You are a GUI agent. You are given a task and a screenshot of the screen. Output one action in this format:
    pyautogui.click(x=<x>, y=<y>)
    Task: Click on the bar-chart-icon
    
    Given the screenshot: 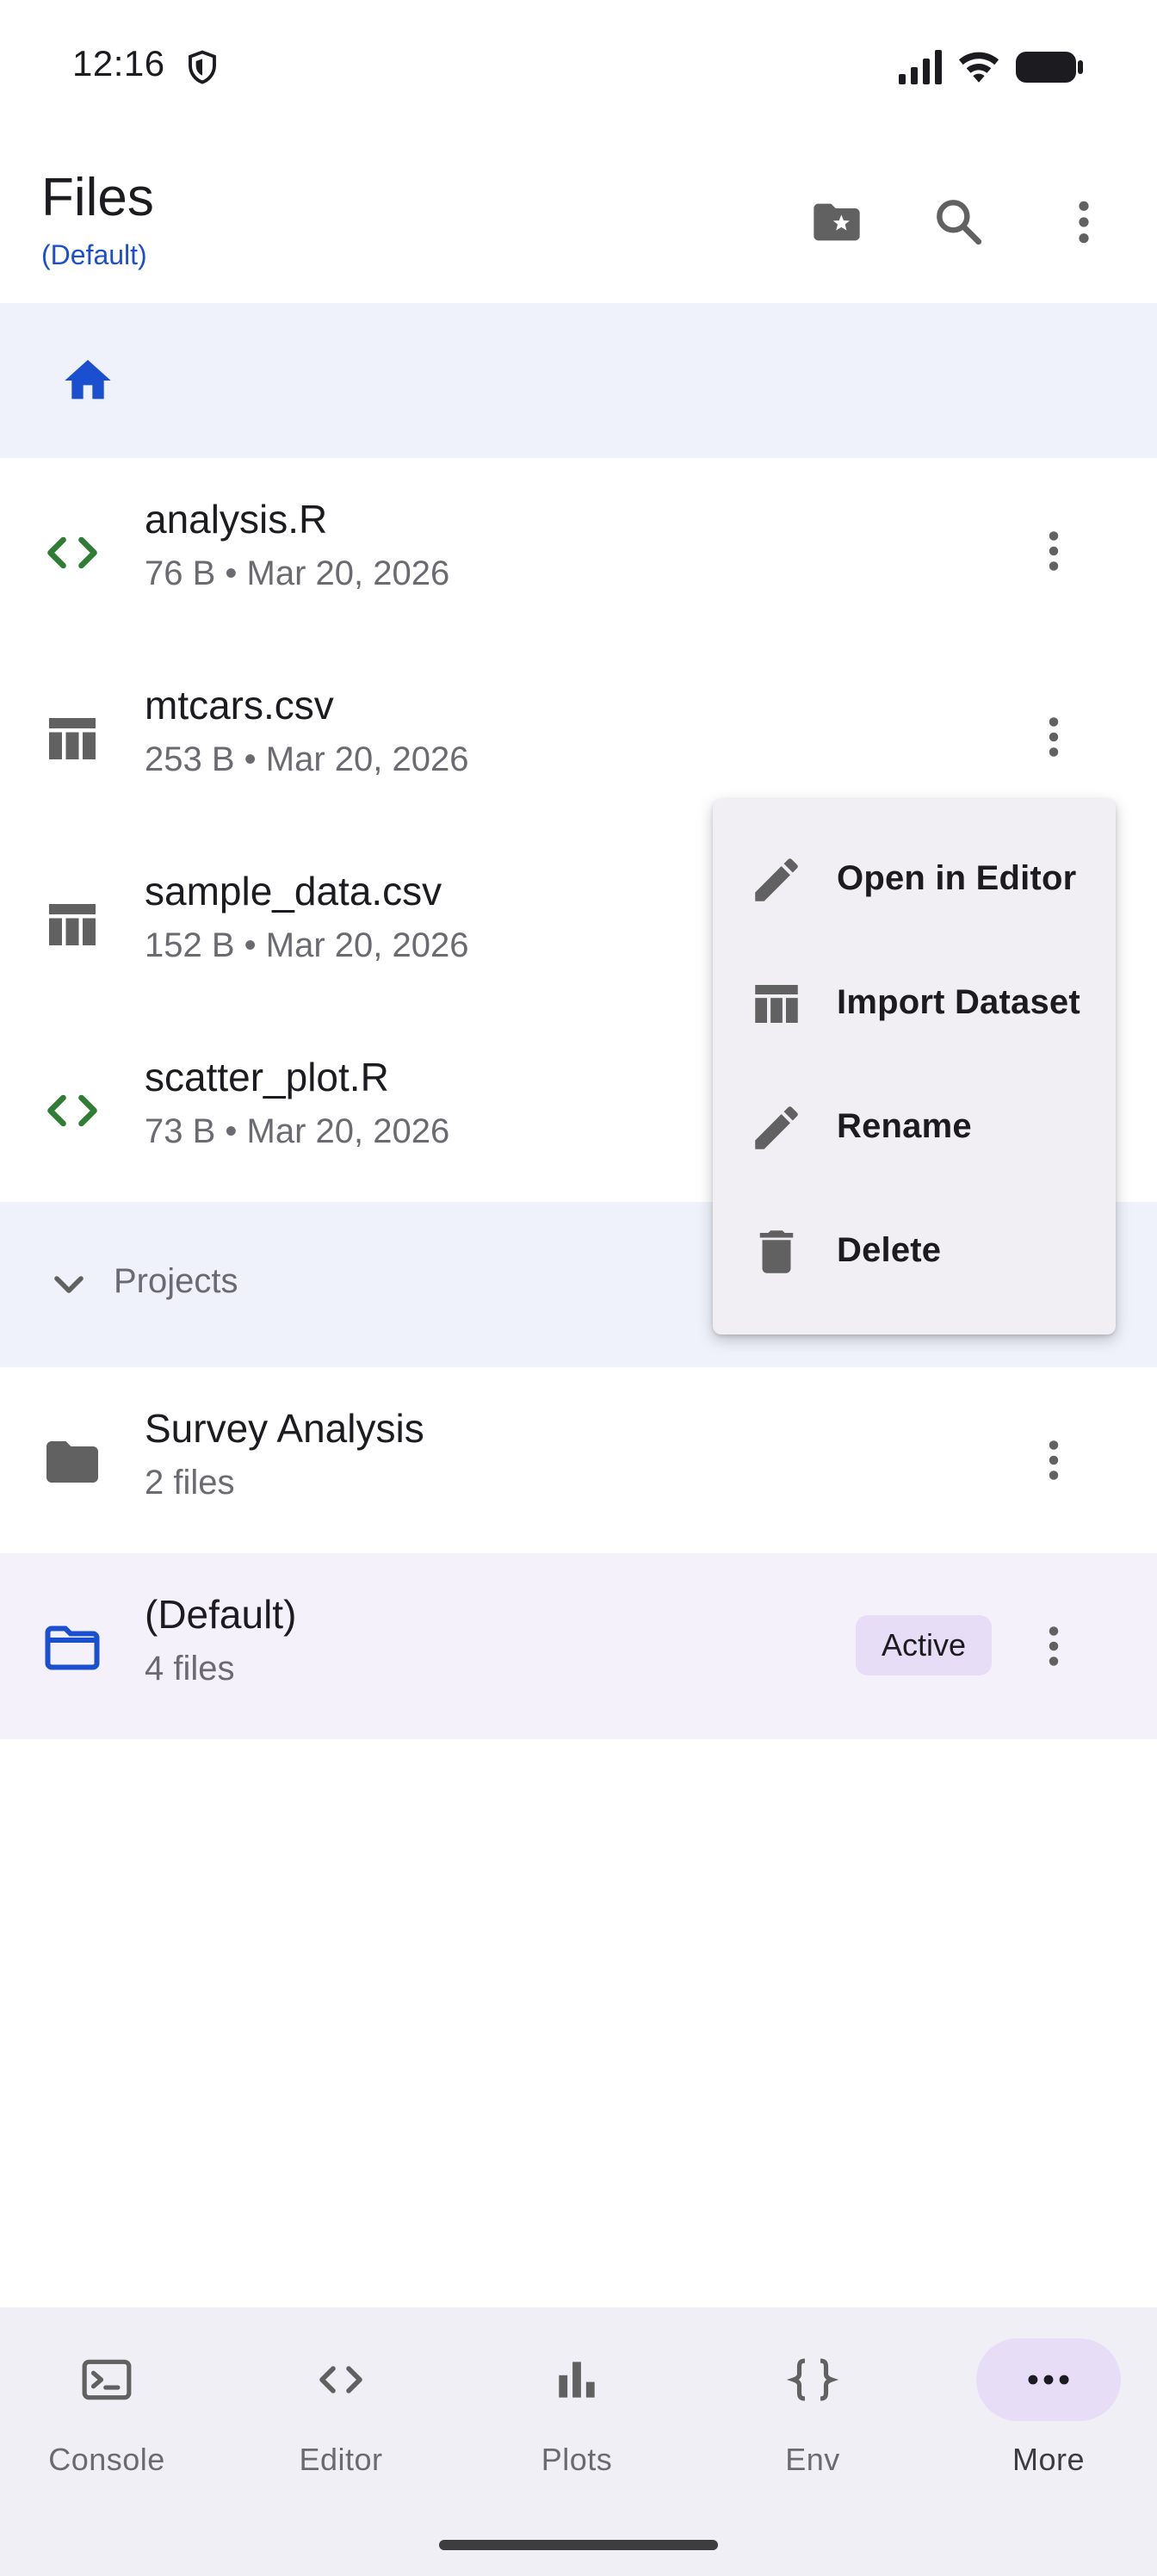 What is the action you would take?
    pyautogui.click(x=577, y=2380)
    